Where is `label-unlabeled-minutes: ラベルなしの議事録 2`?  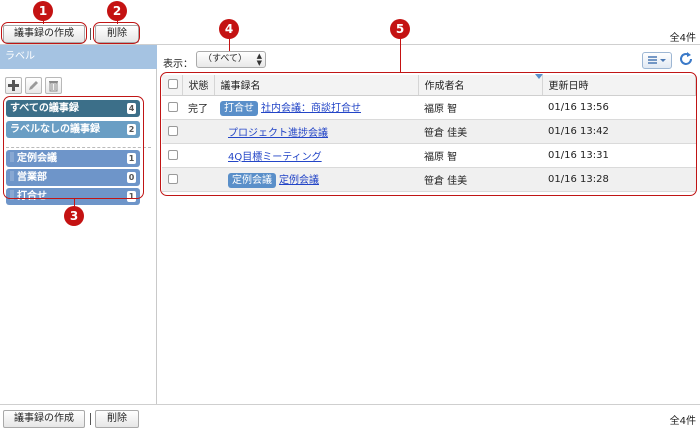
label-unlabeled-minutes: ラベルなしの議事録 2 is located at coordinates (73, 129).